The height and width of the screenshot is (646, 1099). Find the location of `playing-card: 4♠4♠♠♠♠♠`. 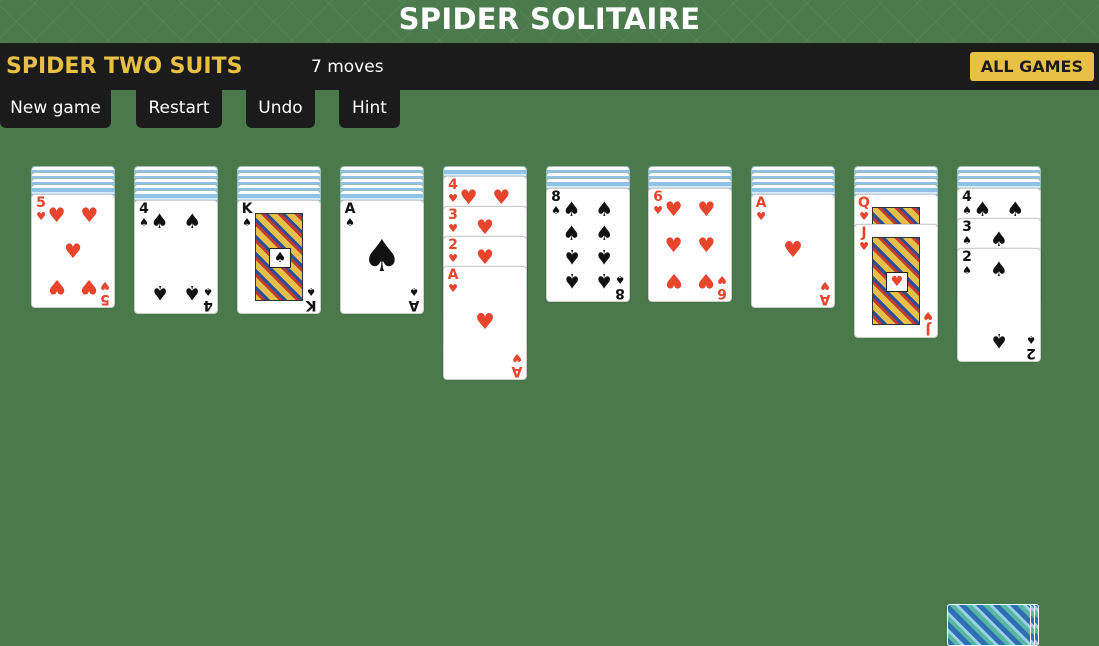

playing-card: 4♠4♠♠♠♠♠ is located at coordinates (176, 257).